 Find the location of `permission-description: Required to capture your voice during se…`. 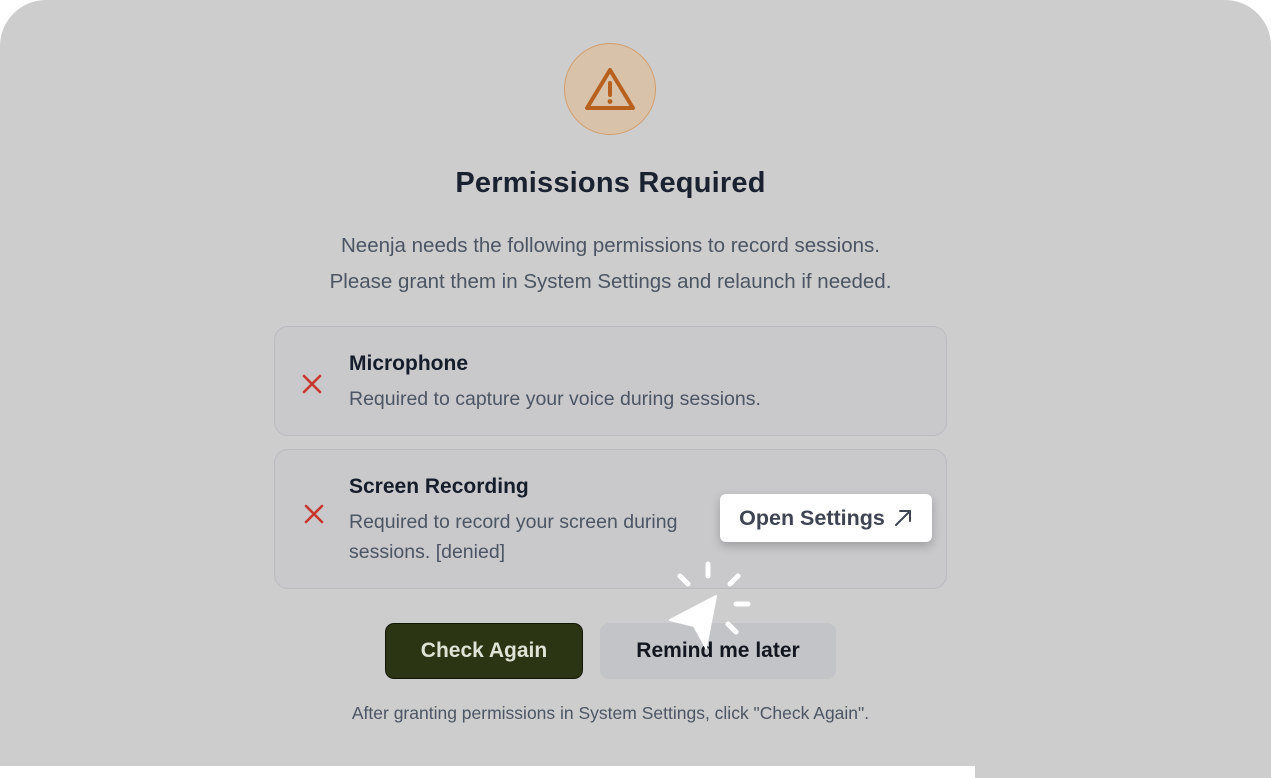

permission-description: Required to capture your voice during se… is located at coordinates (555, 399).